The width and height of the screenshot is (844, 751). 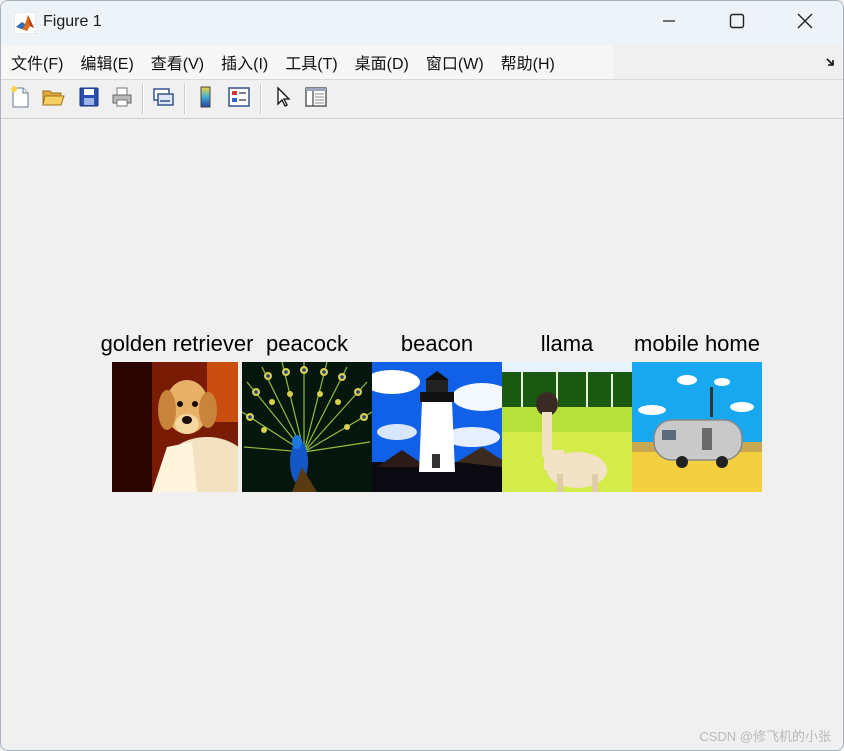 I want to click on printer-icon, so click(x=122, y=99).